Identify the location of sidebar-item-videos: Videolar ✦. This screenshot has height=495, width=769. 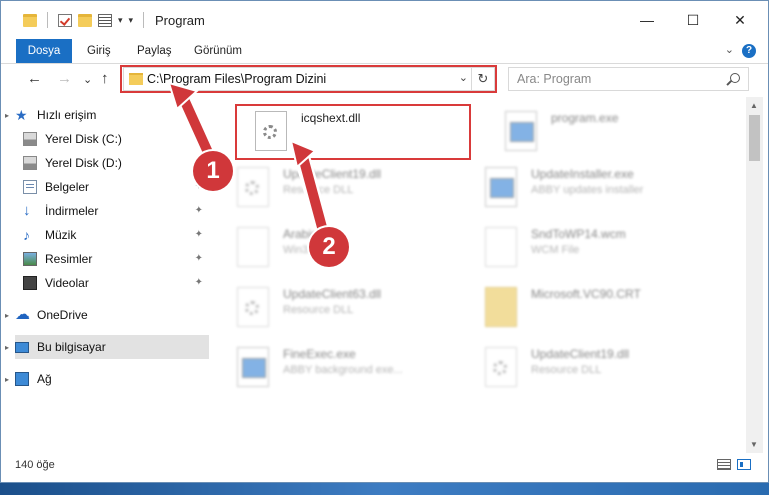
(116, 283).